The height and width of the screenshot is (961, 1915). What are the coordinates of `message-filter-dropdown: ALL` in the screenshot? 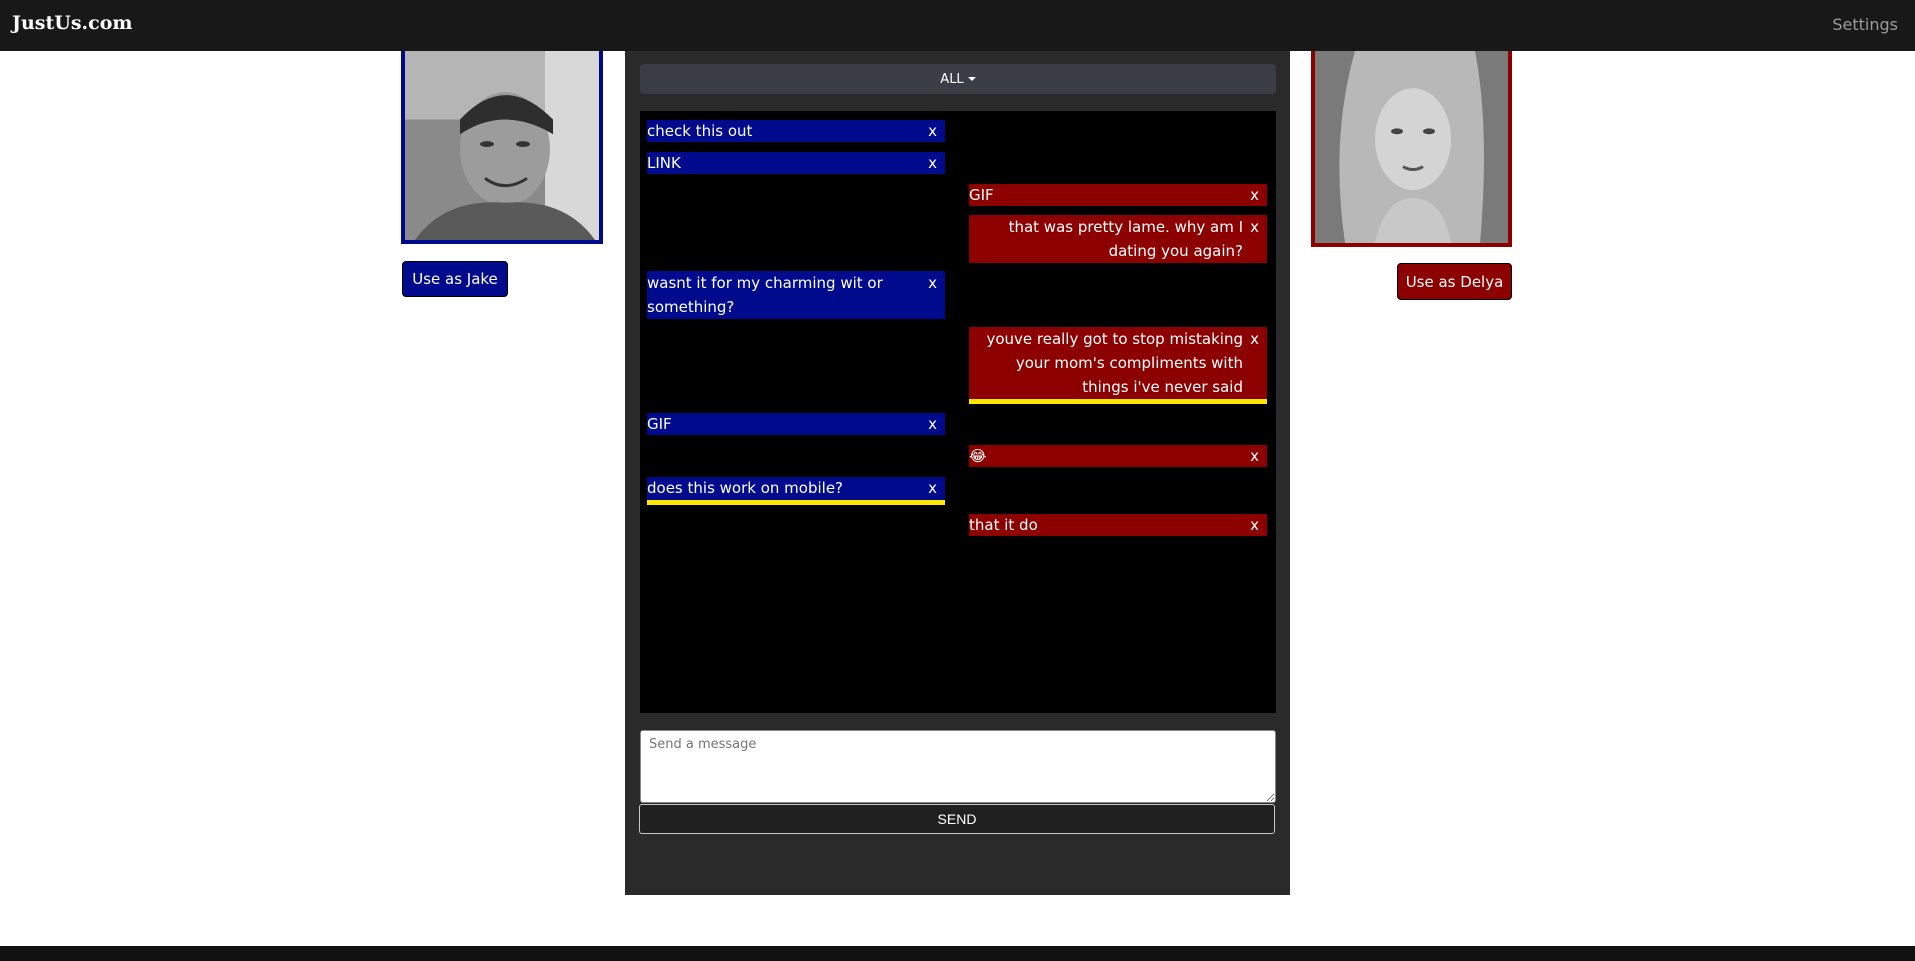 It's located at (958, 79).